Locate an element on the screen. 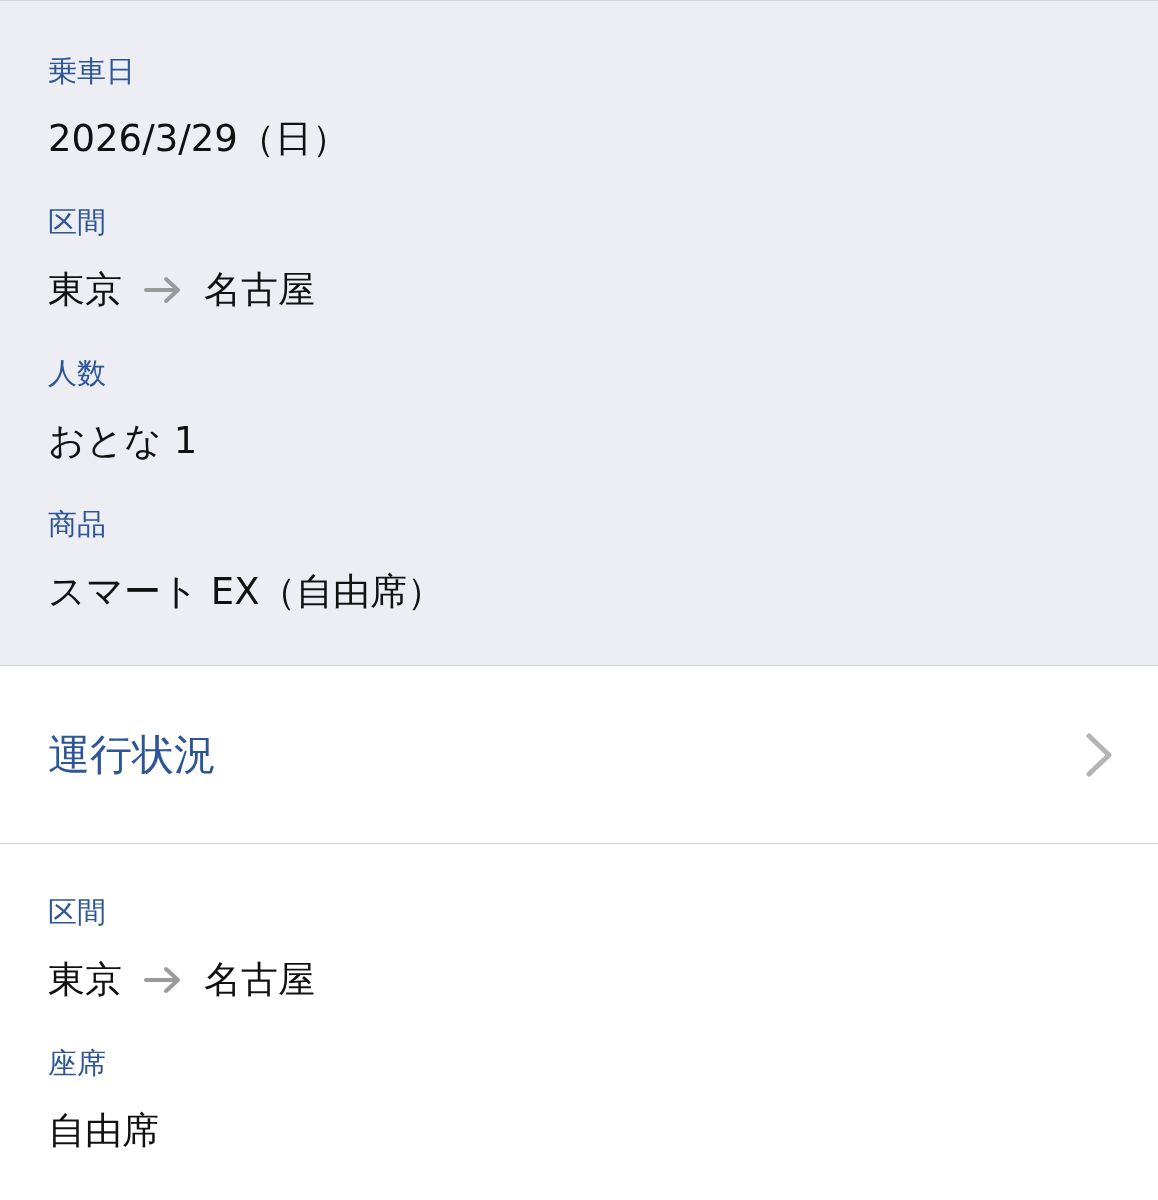 This screenshot has width=1158, height=1200. field-value: 2026/3/29（日） is located at coordinates (198, 139).